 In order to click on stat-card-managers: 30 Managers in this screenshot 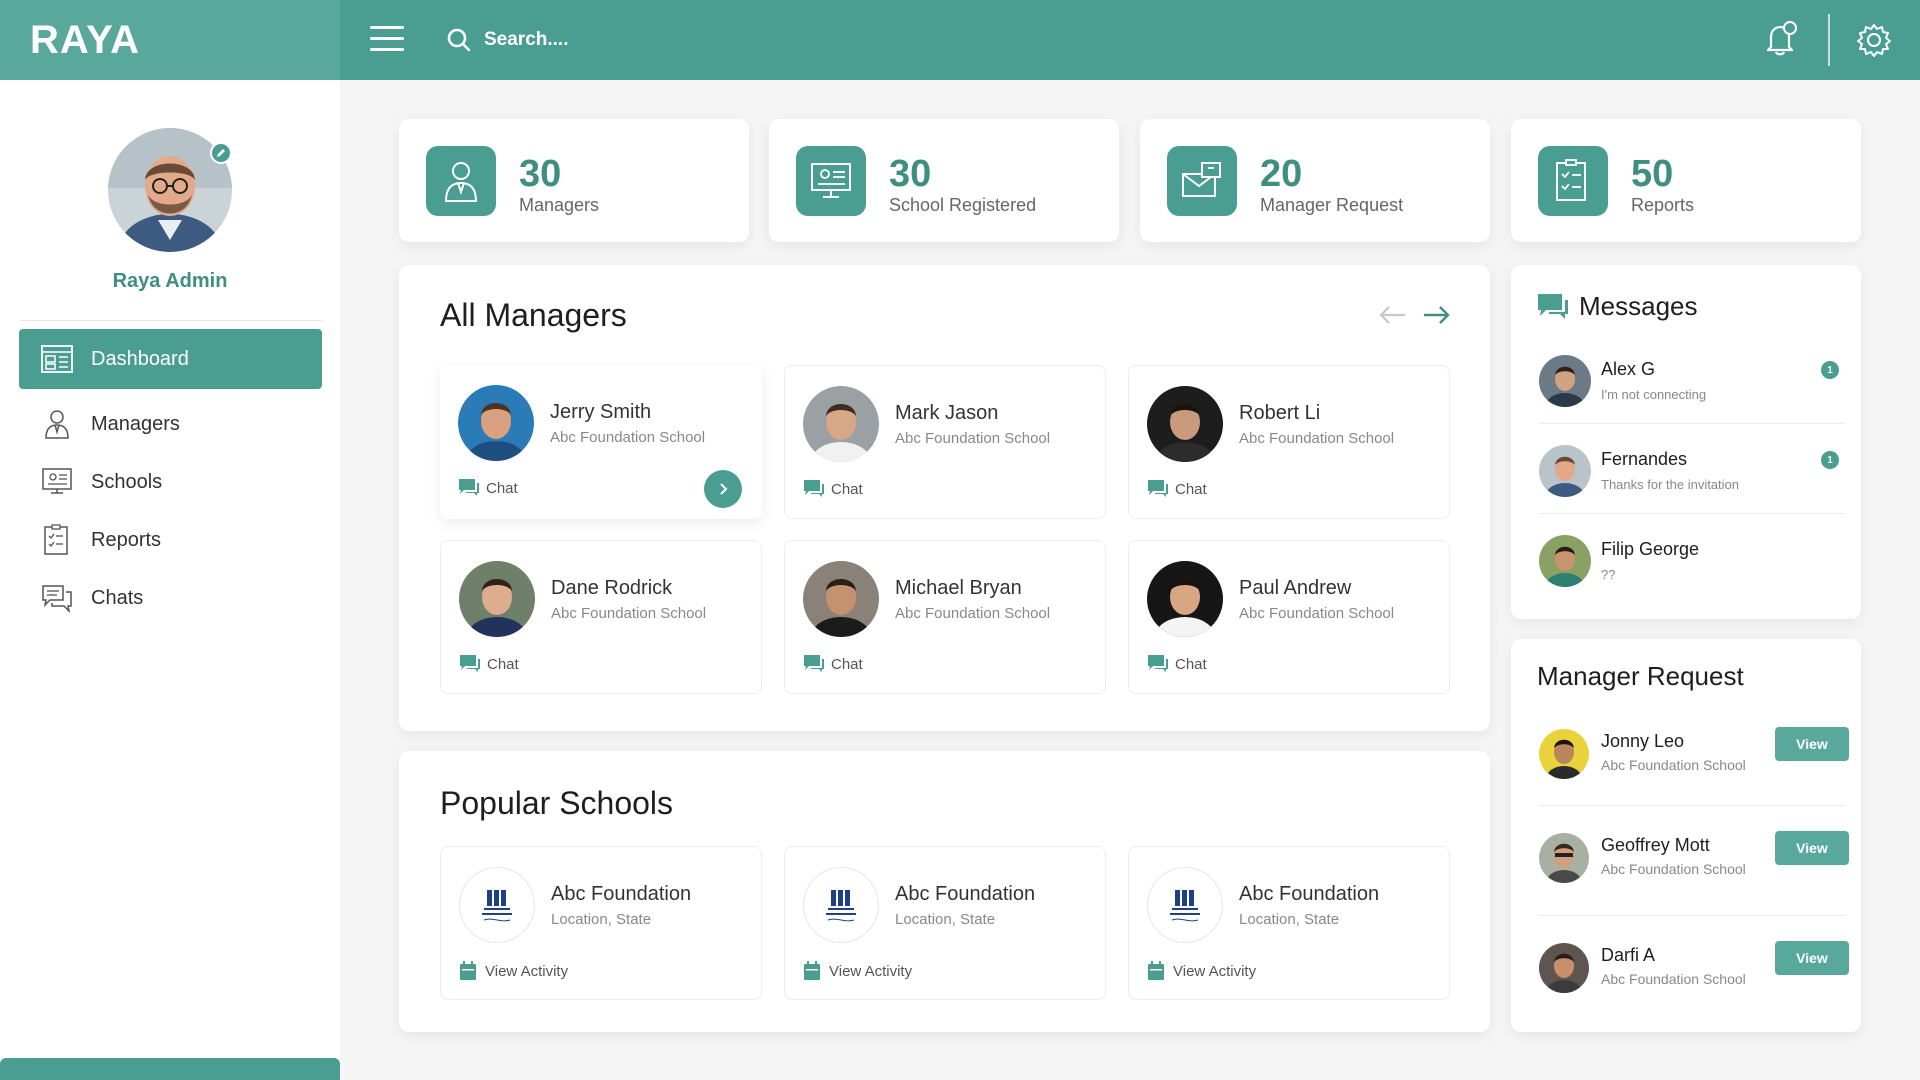, I will do `click(574, 180)`.